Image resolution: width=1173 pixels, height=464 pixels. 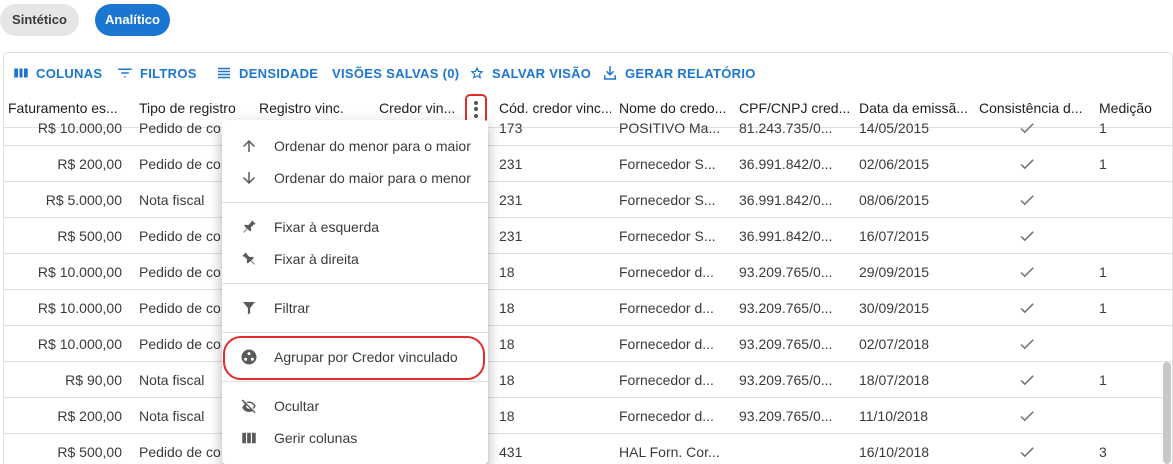 What do you see at coordinates (542, 73) in the screenshot?
I see `save-view-button-label: SALVAR VISÃO` at bounding box center [542, 73].